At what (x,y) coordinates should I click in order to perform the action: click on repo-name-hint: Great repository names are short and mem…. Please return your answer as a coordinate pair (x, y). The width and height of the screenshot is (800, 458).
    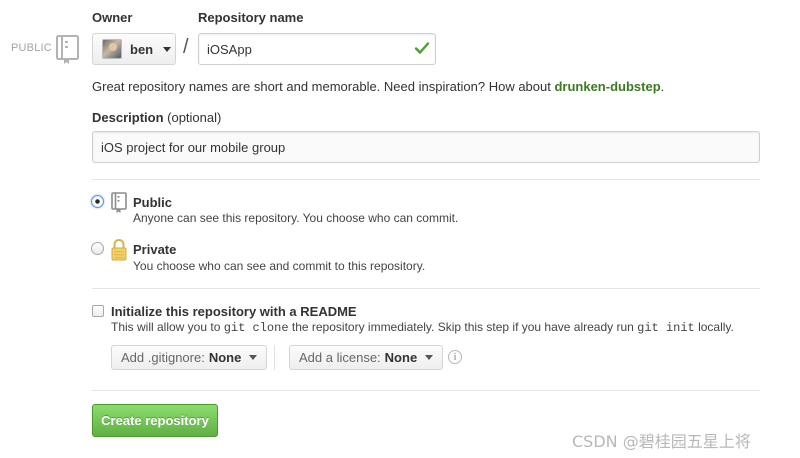
    Looking at the image, I should click on (378, 86).